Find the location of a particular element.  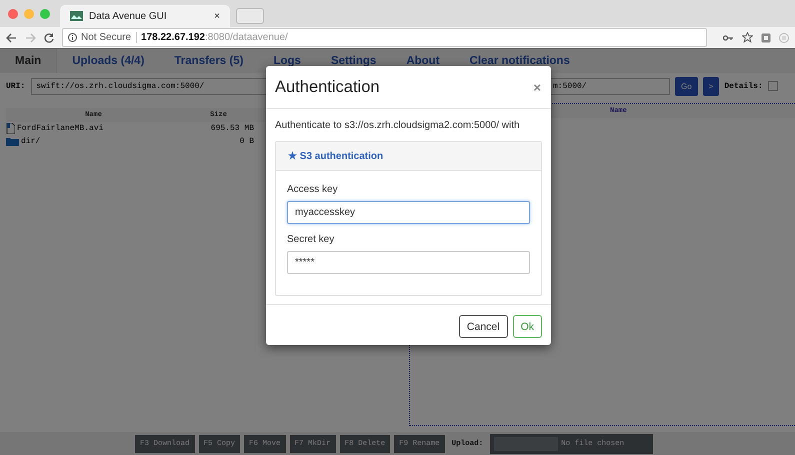

ok-button: Ok is located at coordinates (527, 326).